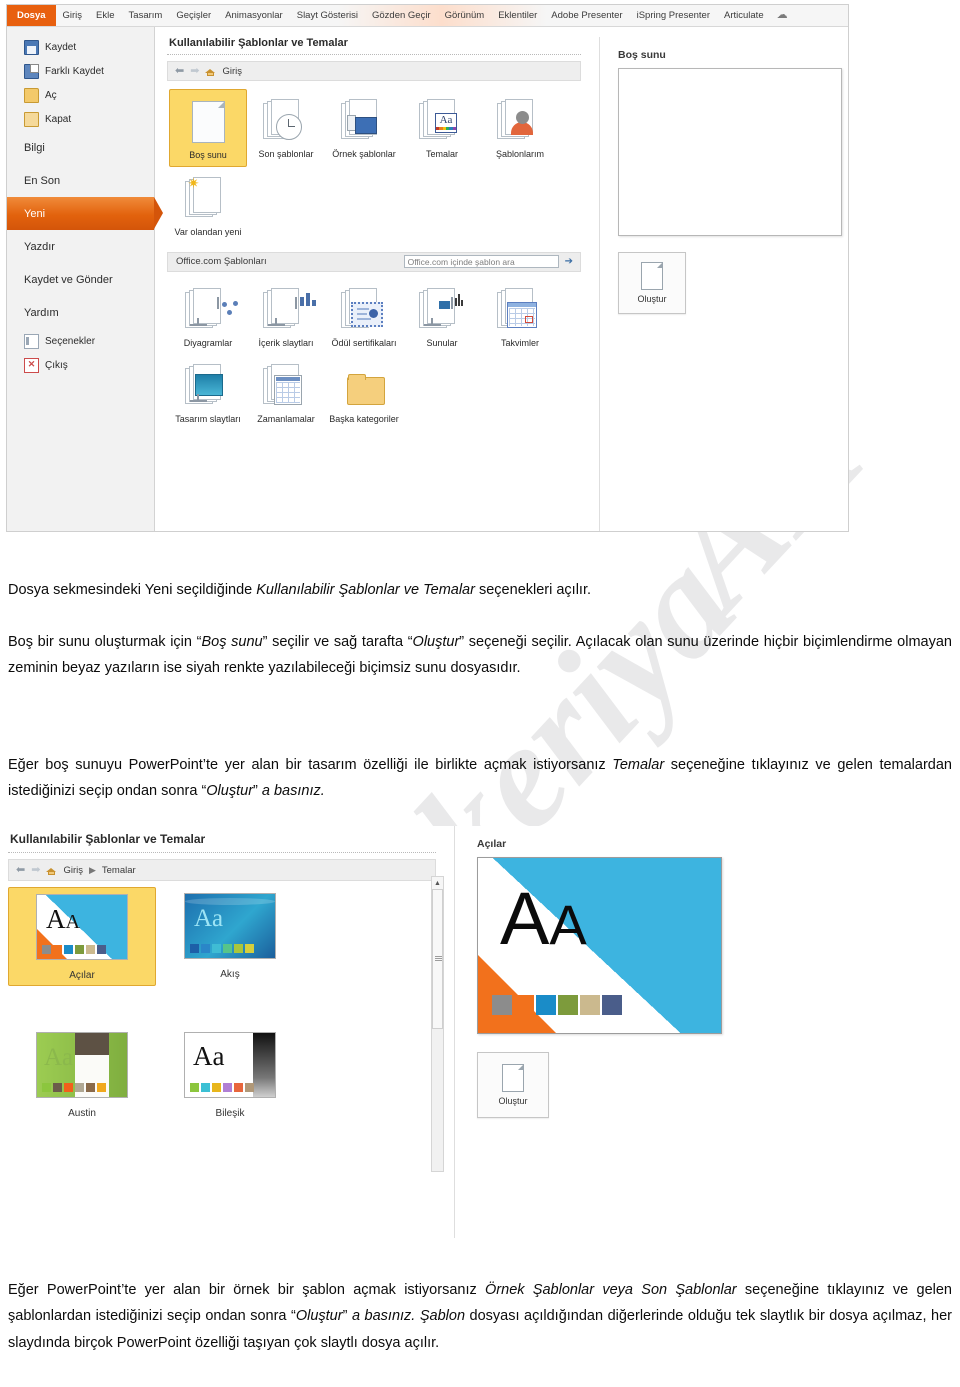 Image resolution: width=960 pixels, height=1387 pixels. Describe the element at coordinates (364, 310) in the screenshot. I see `award-certificate-icon` at that location.